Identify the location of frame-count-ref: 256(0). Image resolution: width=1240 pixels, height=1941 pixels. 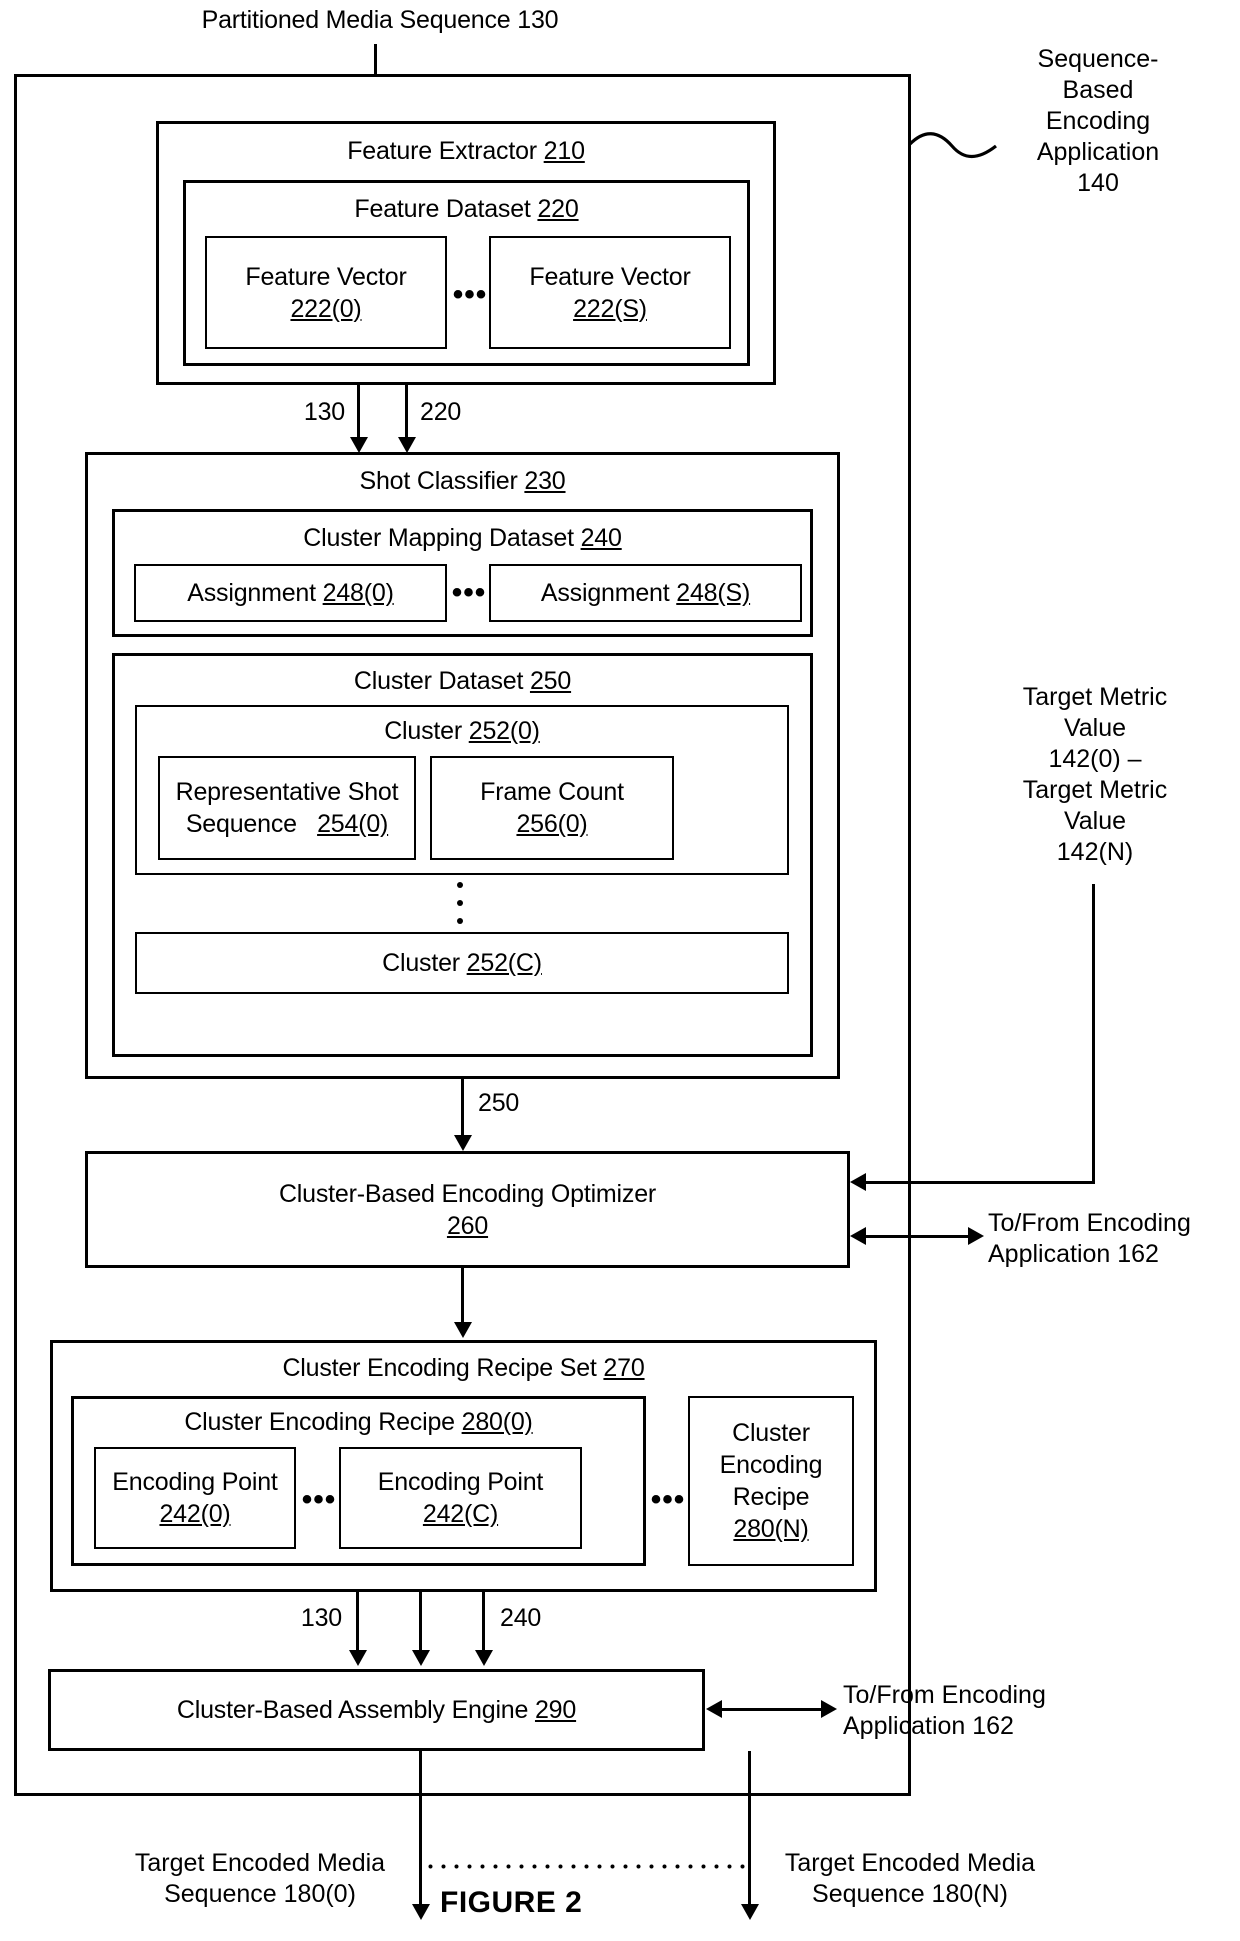
(552, 824).